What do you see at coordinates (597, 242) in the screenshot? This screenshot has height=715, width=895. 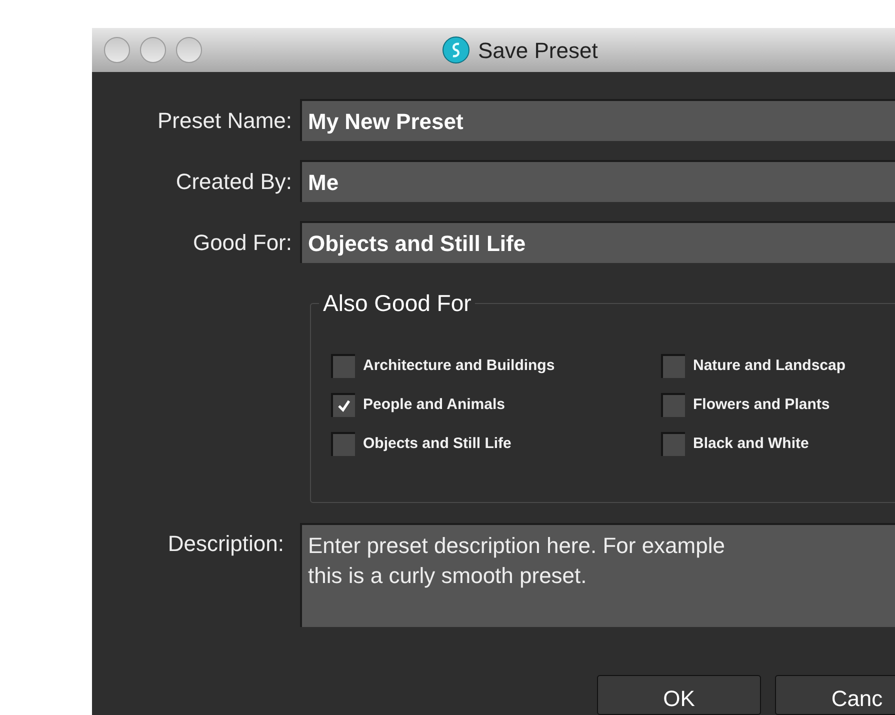 I see `text-field: Objects and Still Life` at bounding box center [597, 242].